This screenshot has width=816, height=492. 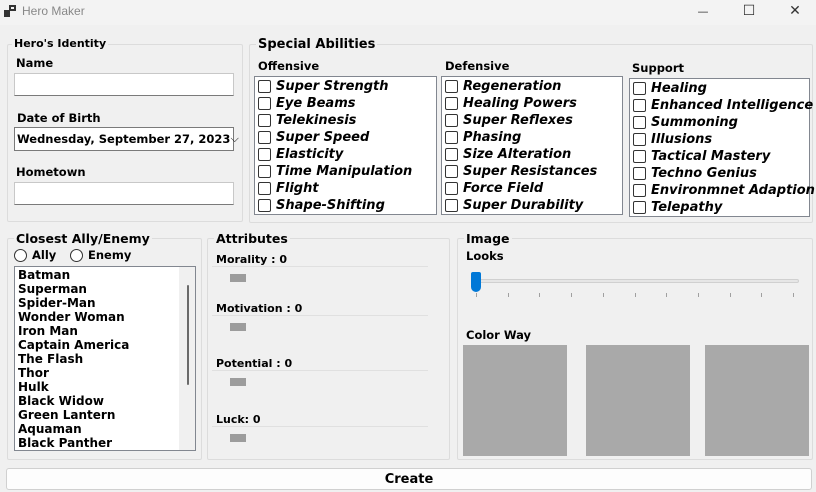 What do you see at coordinates (105, 443) in the screenshot?
I see `list-item: Black Panther` at bounding box center [105, 443].